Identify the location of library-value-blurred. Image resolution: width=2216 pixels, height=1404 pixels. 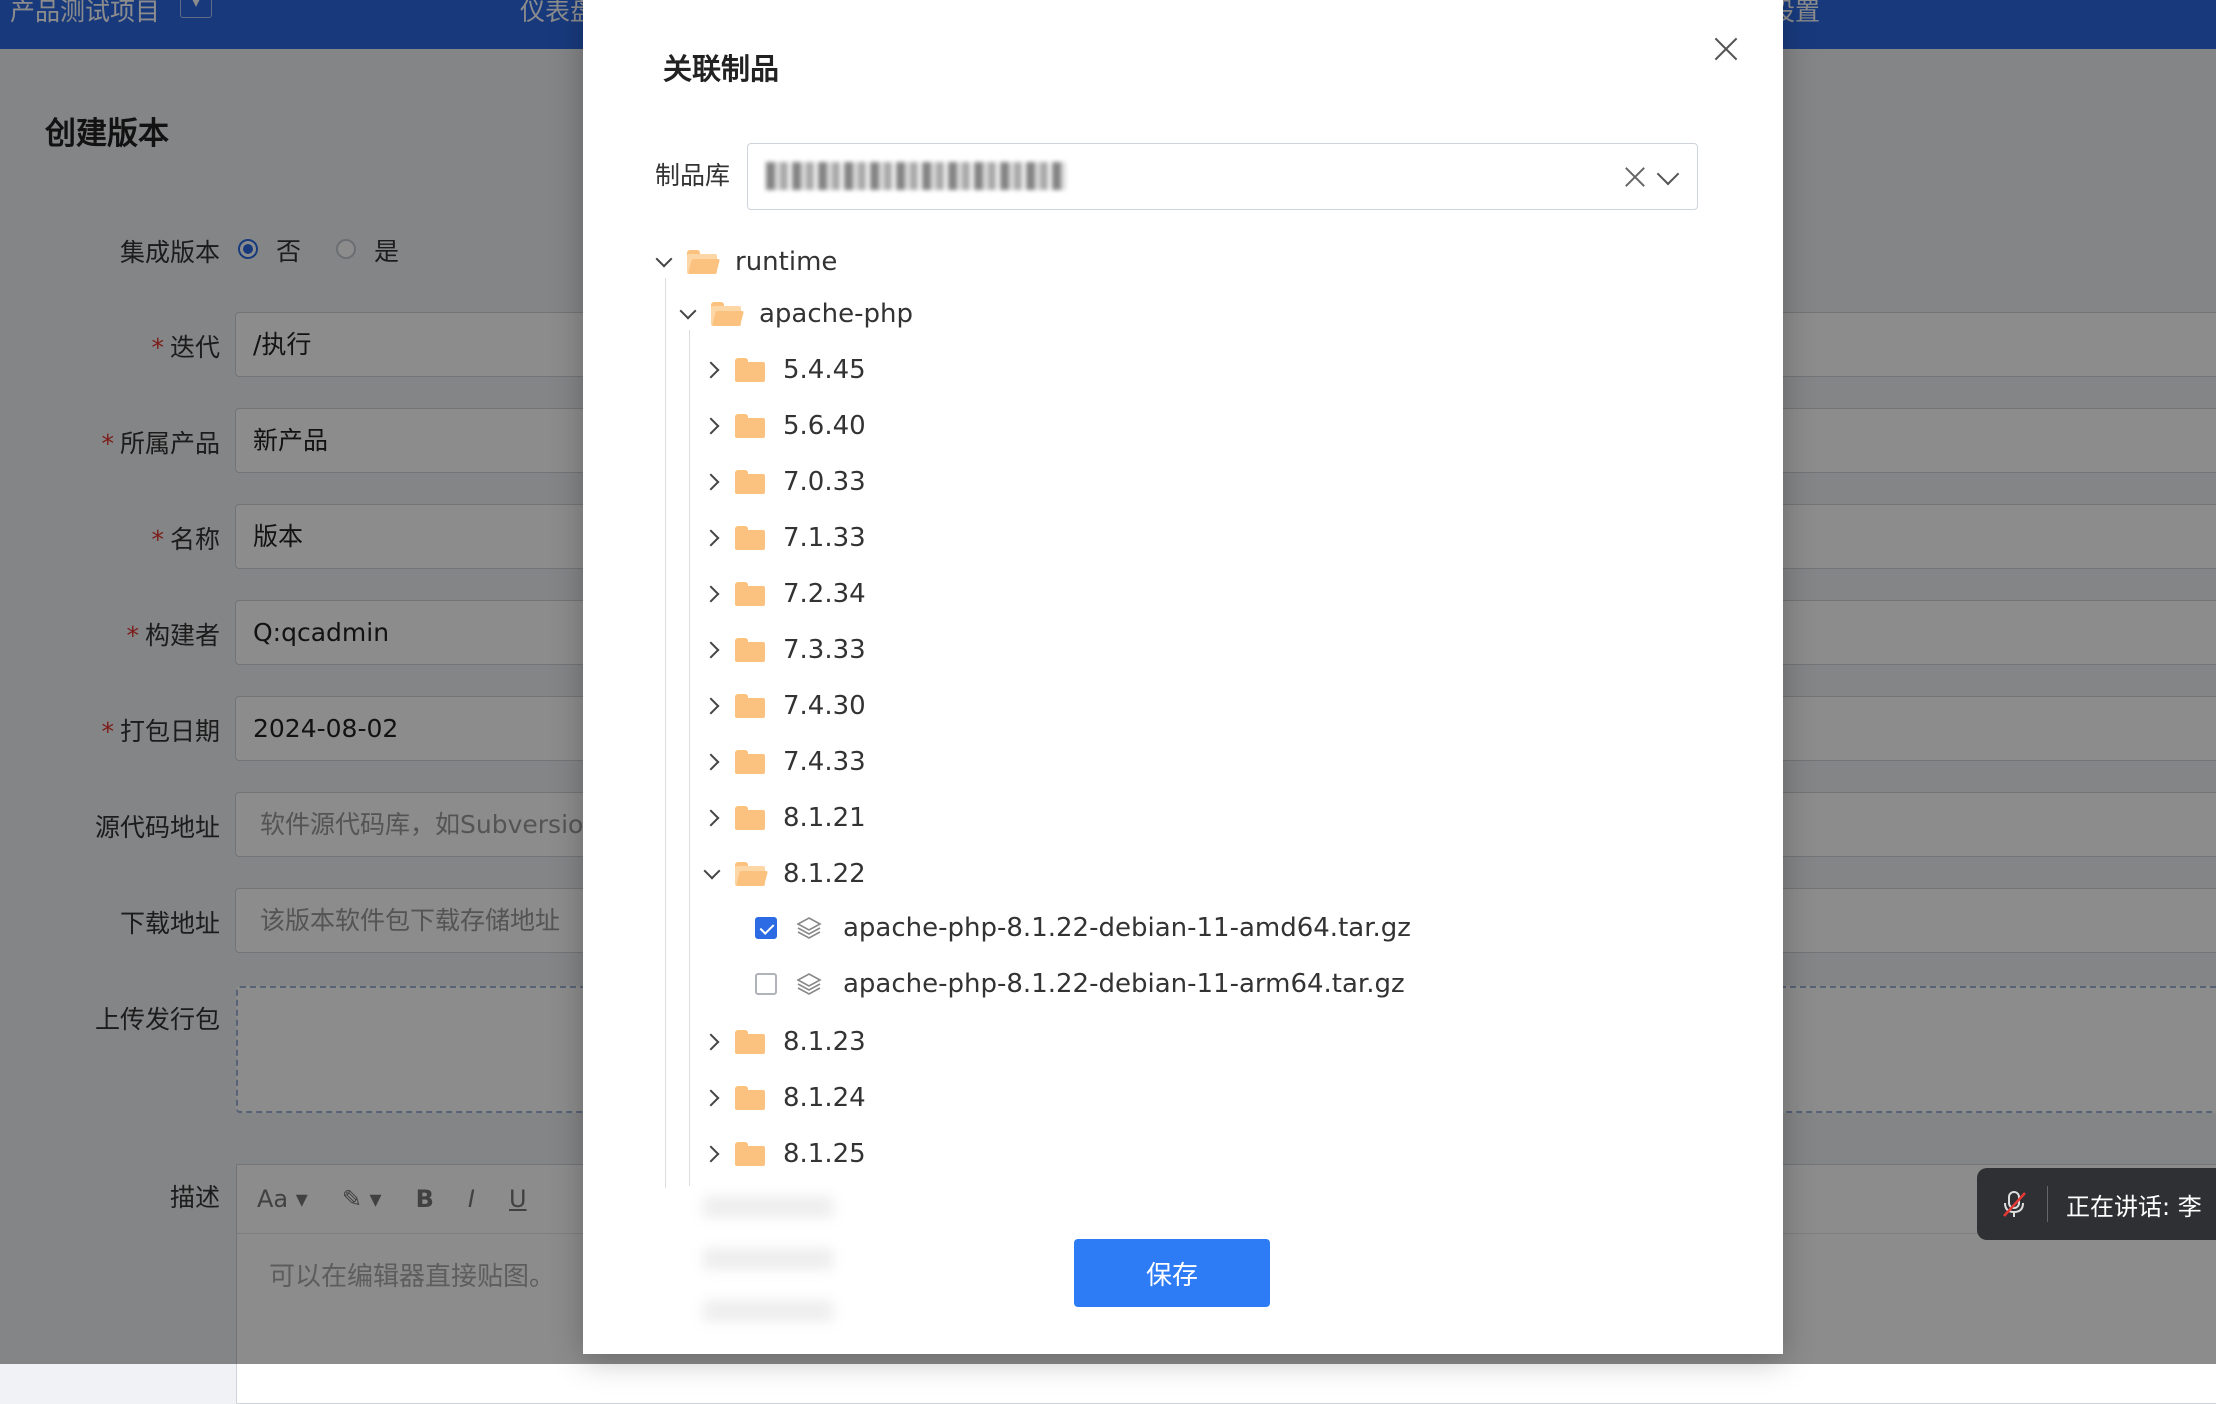
(916, 176).